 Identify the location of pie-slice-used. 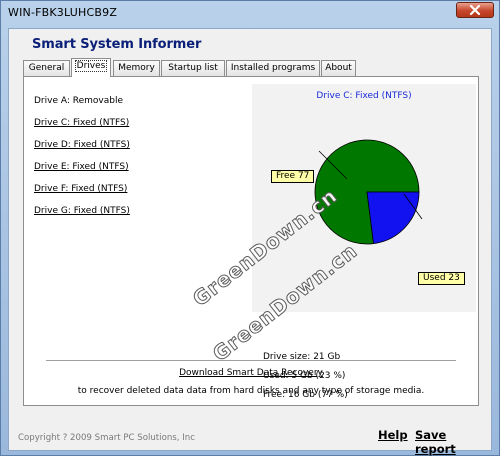
(393, 218).